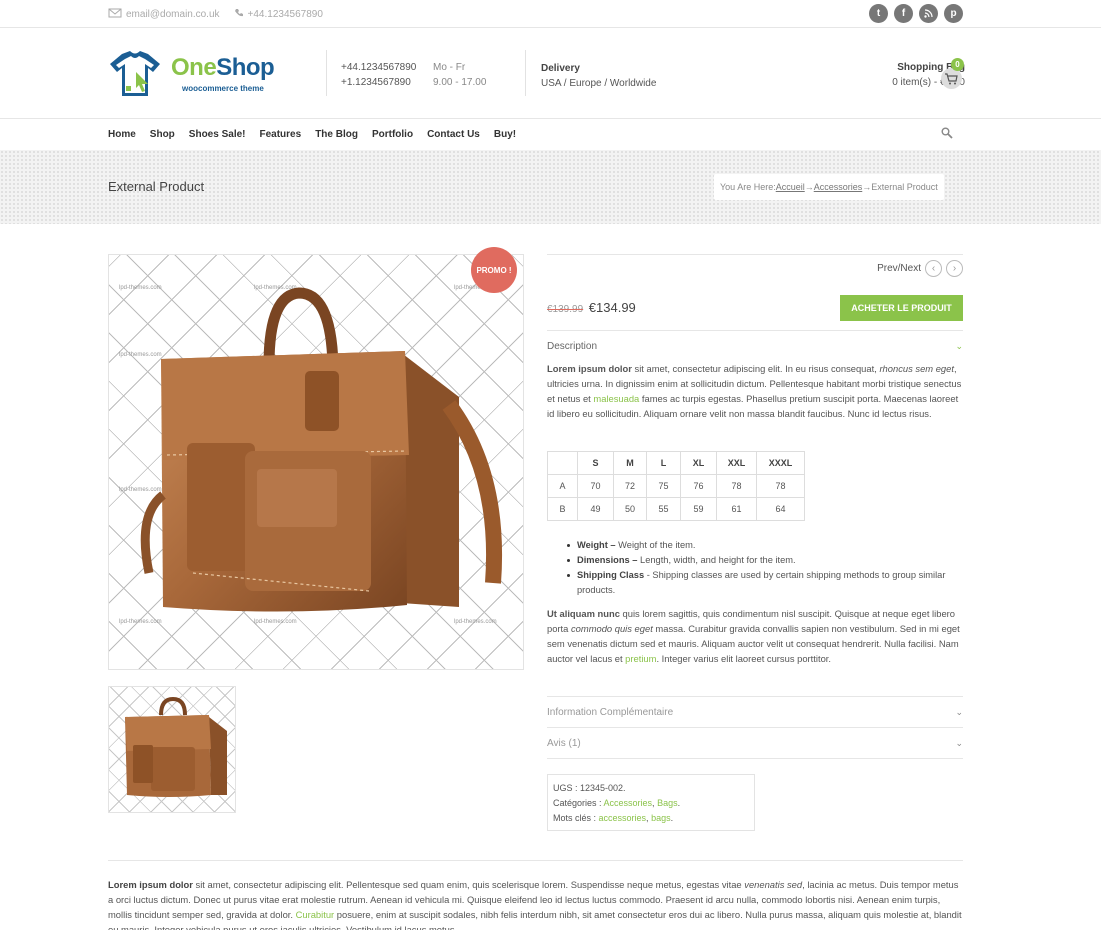  I want to click on list-item-text: Length, width, and height for the item., so click(716, 560).